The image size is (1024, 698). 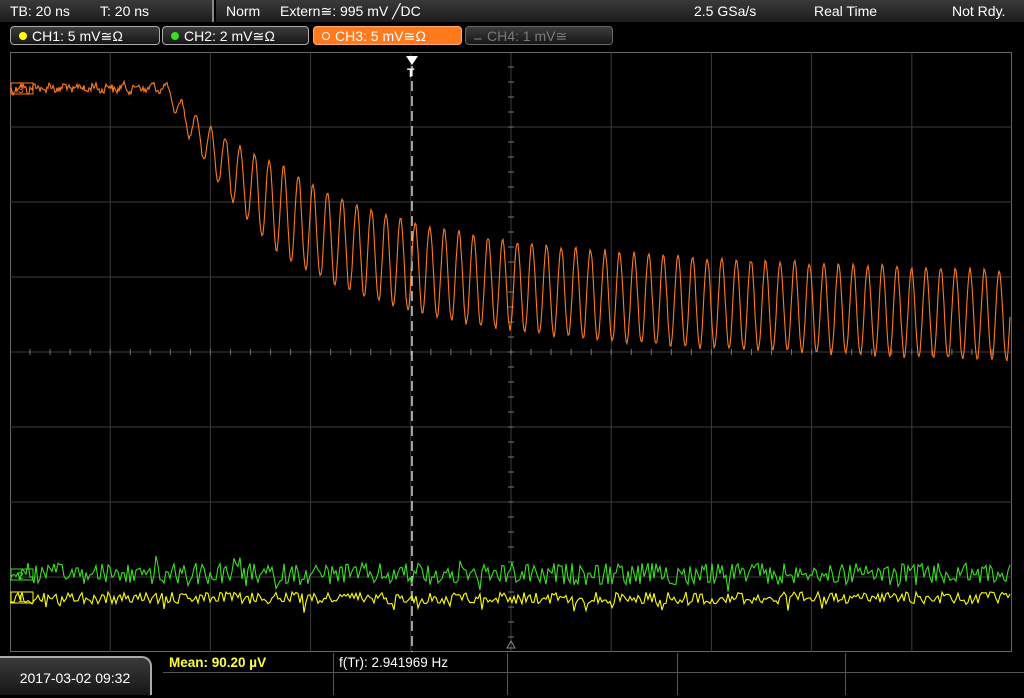 I want to click on ch1-trace, so click(x=510, y=601).